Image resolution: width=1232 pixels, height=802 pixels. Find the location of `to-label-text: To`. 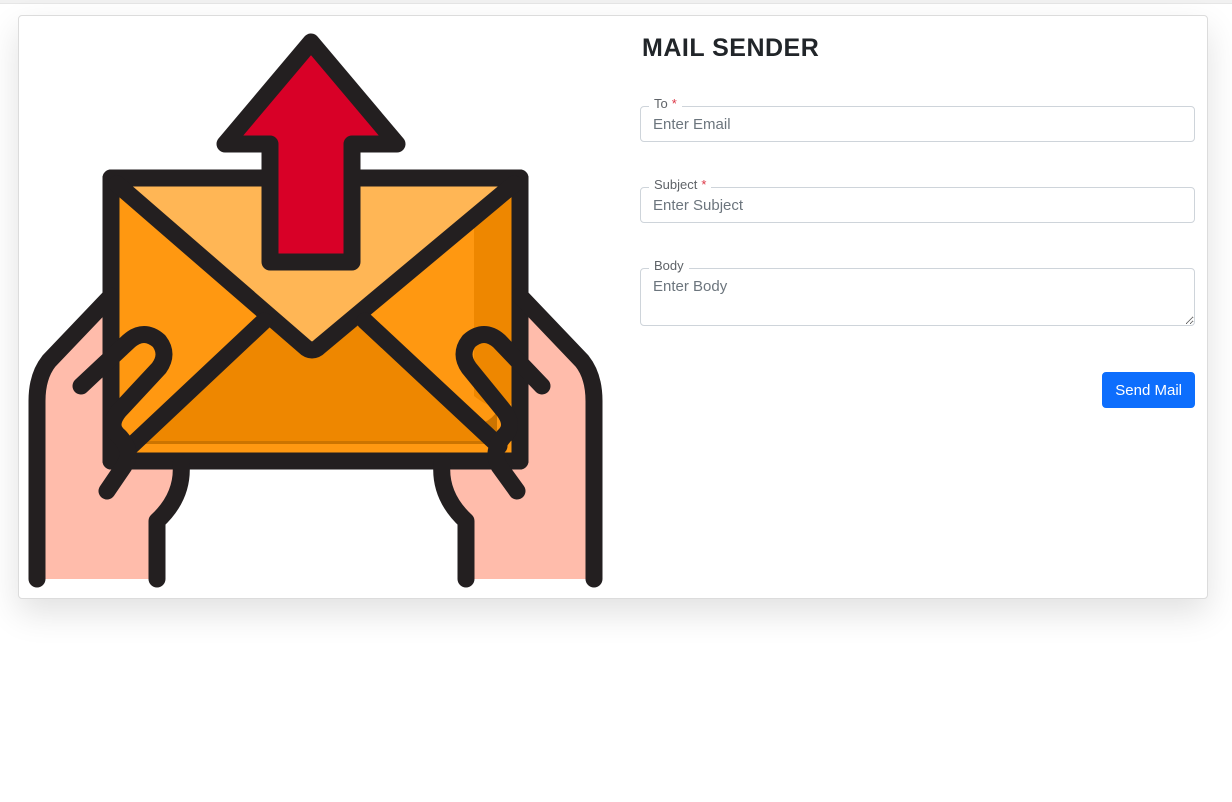

to-label-text: To is located at coordinates (661, 103).